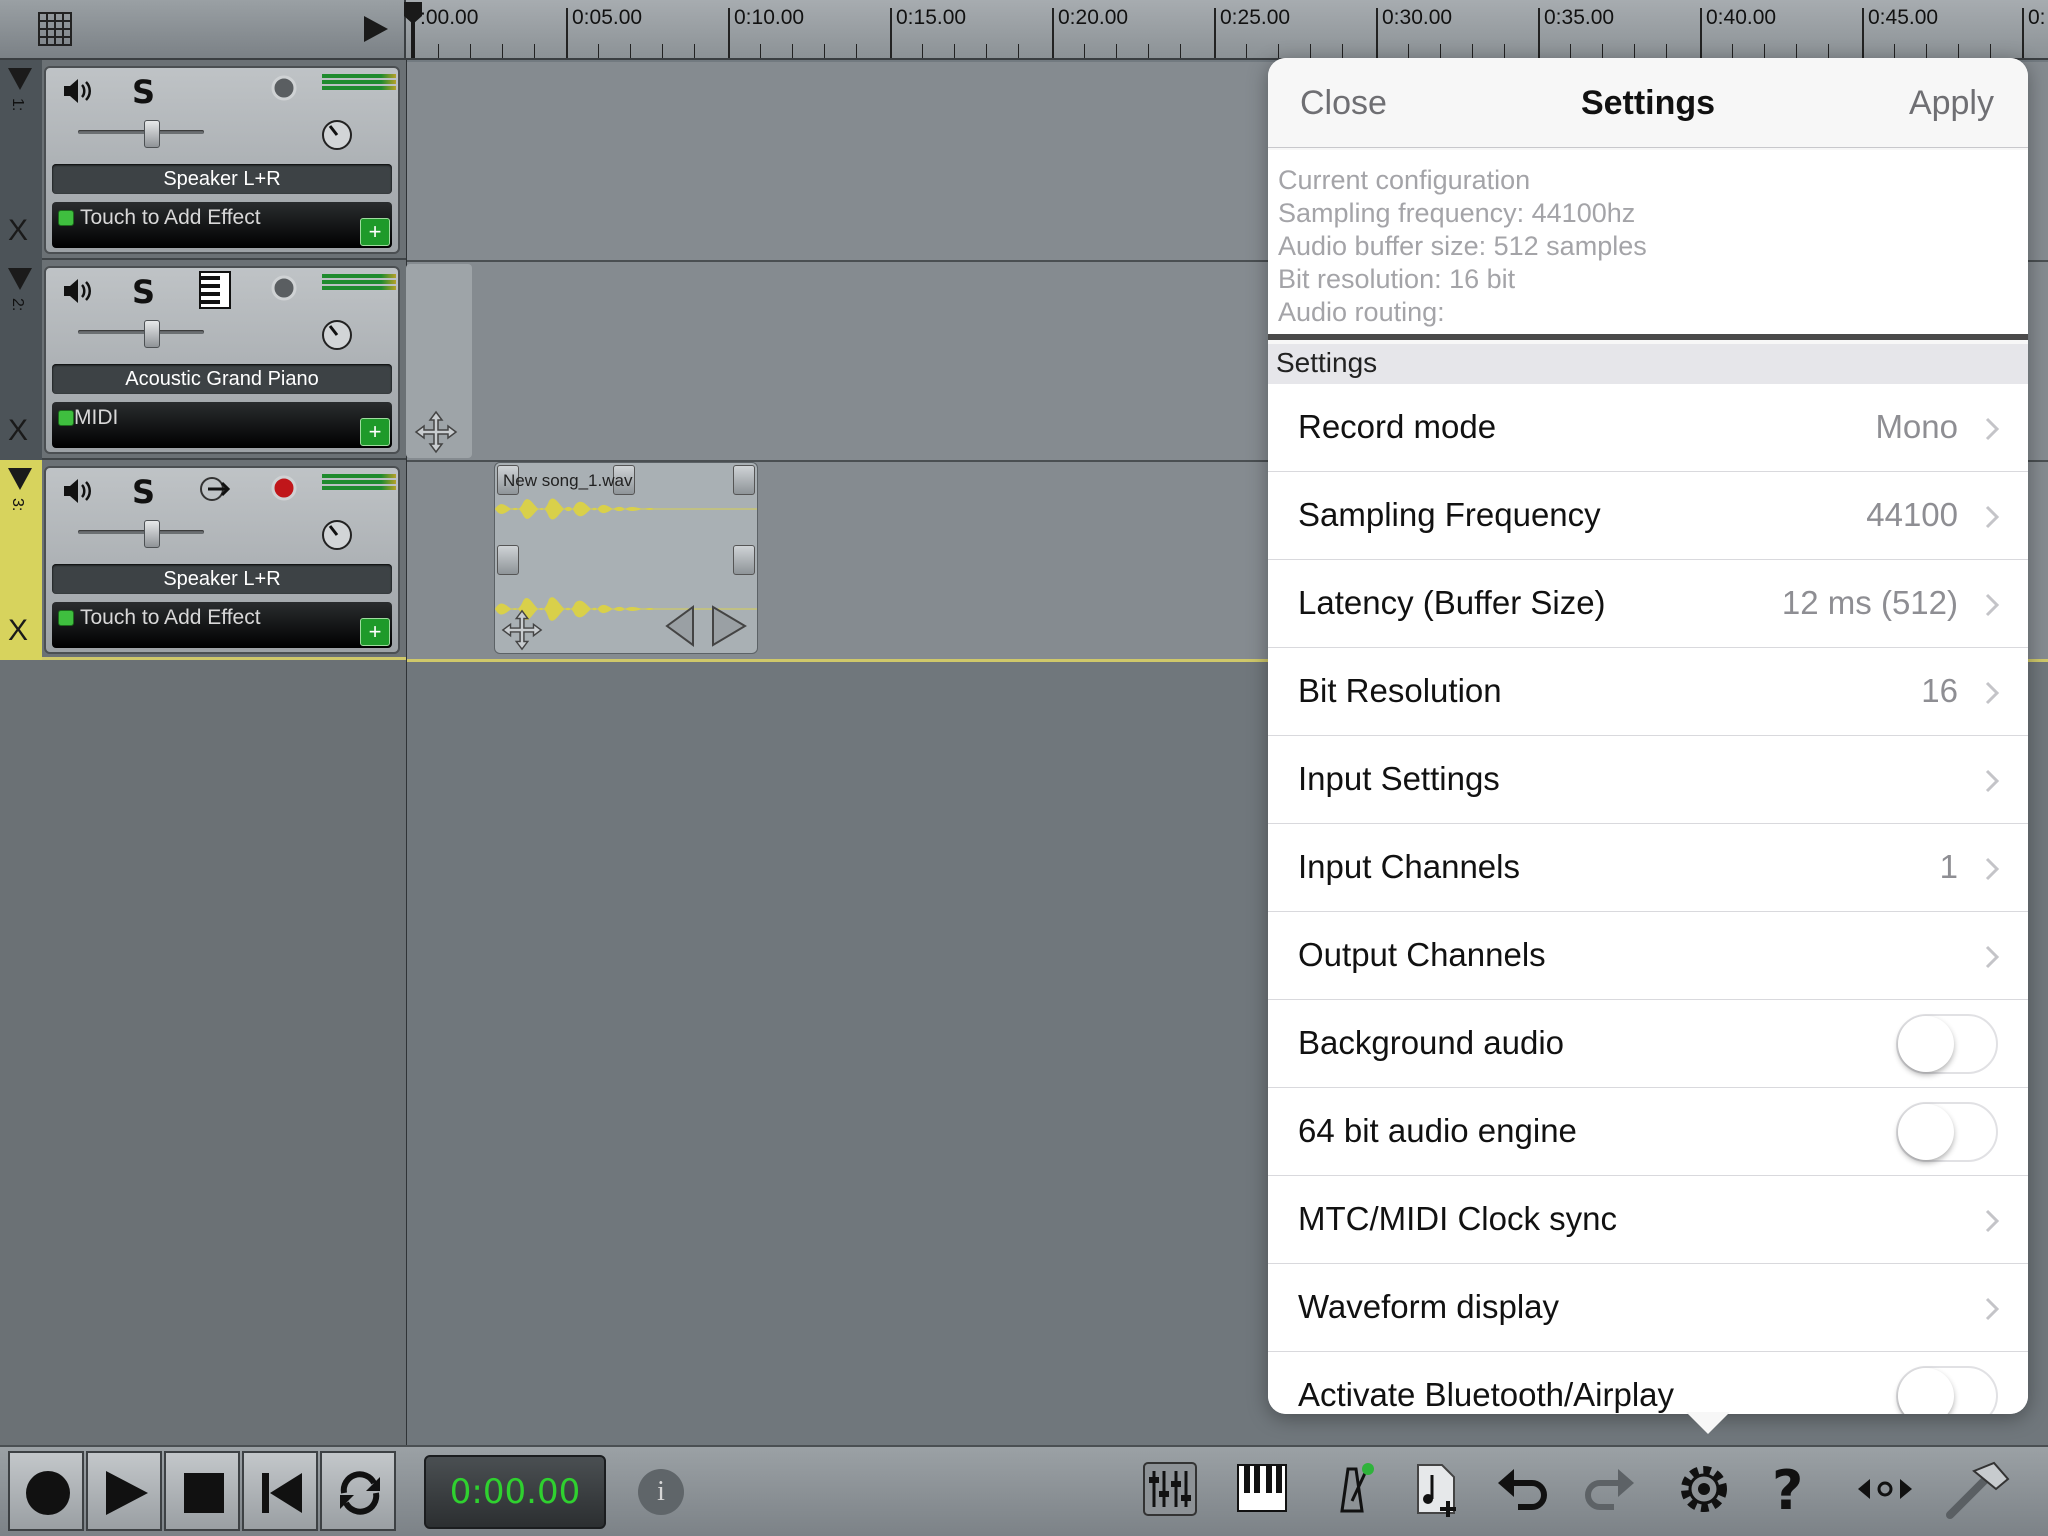 The image size is (2048, 1536). Describe the element at coordinates (1704, 1489) in the screenshot. I see `gear-icon` at that location.